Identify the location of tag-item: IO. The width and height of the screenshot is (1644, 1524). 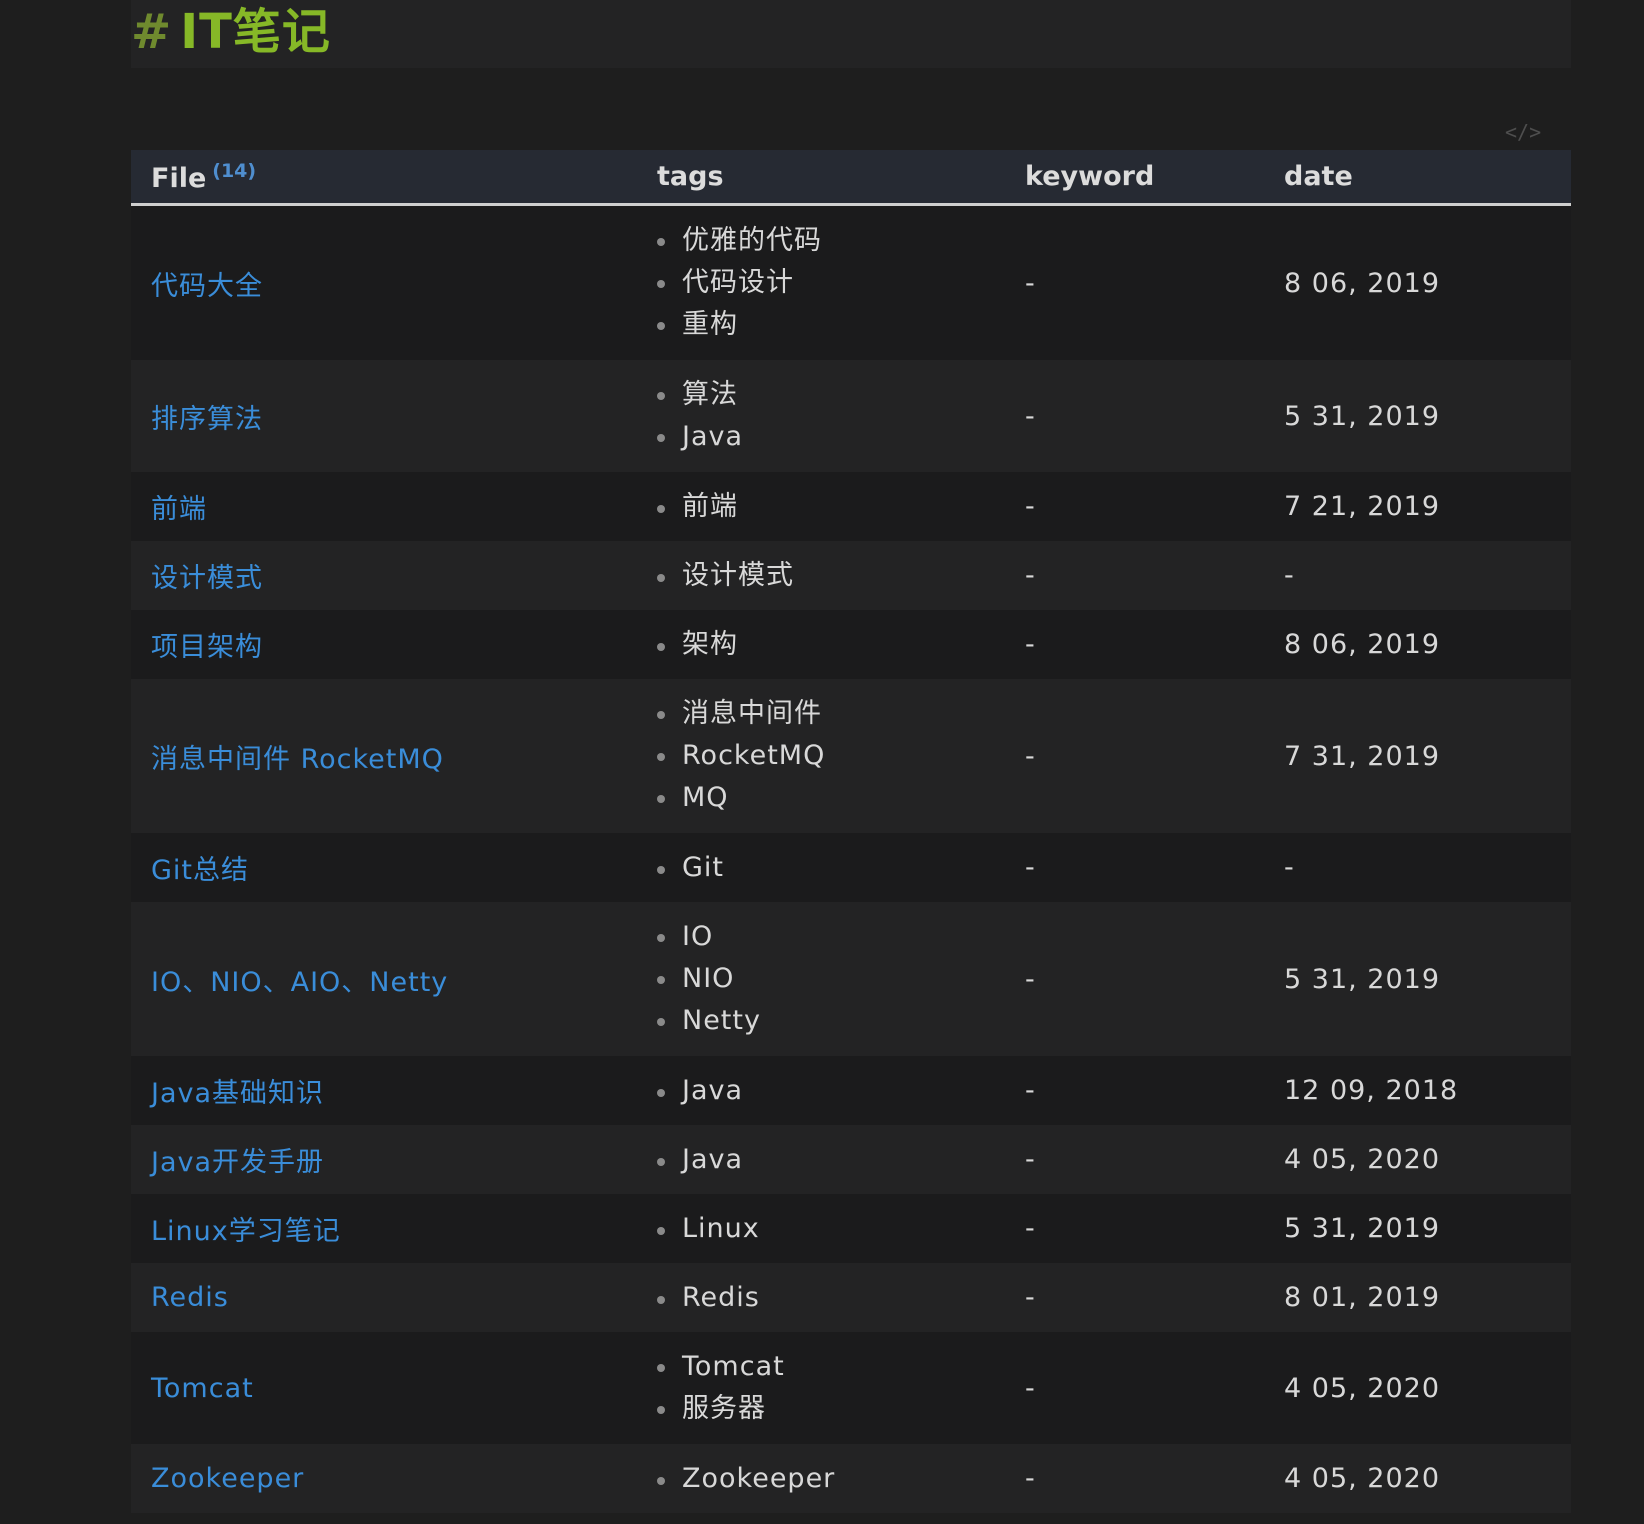
(831, 937).